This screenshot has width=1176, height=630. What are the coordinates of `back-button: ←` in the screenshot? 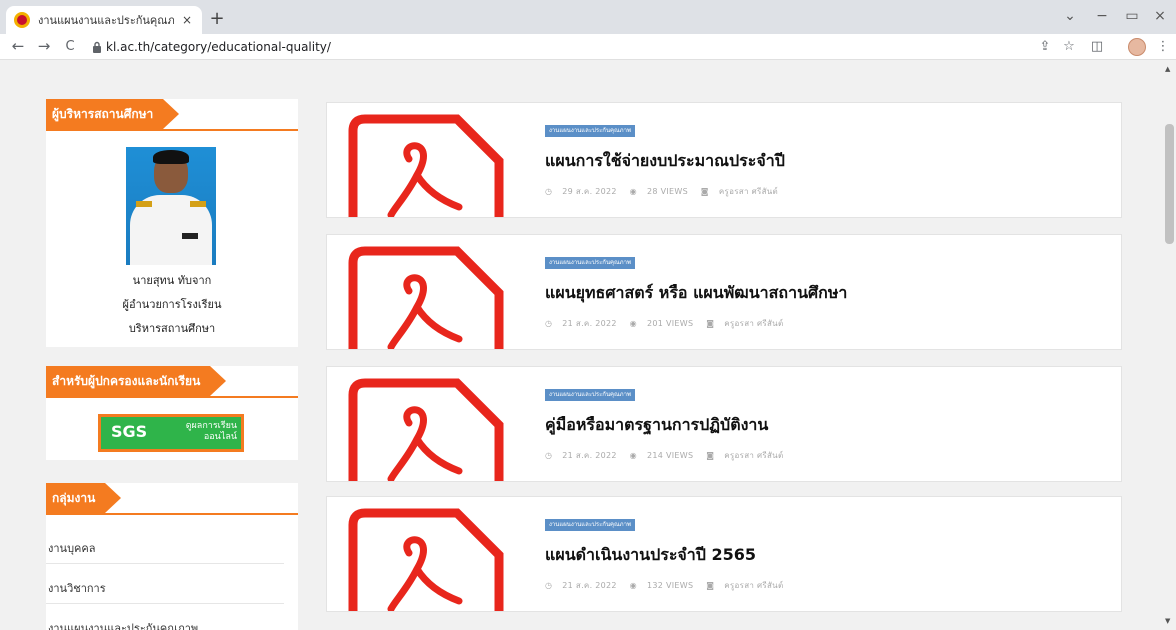 It's located at (18, 46).